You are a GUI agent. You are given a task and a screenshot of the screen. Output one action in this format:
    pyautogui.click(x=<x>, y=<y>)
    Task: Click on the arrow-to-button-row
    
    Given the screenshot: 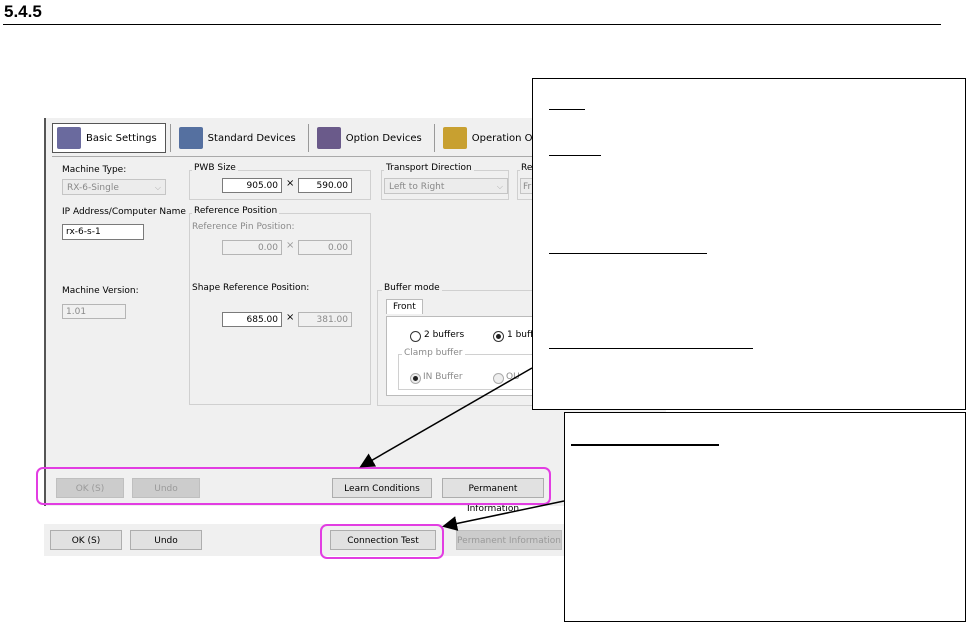 What is the action you would take?
    pyautogui.click(x=446, y=417)
    